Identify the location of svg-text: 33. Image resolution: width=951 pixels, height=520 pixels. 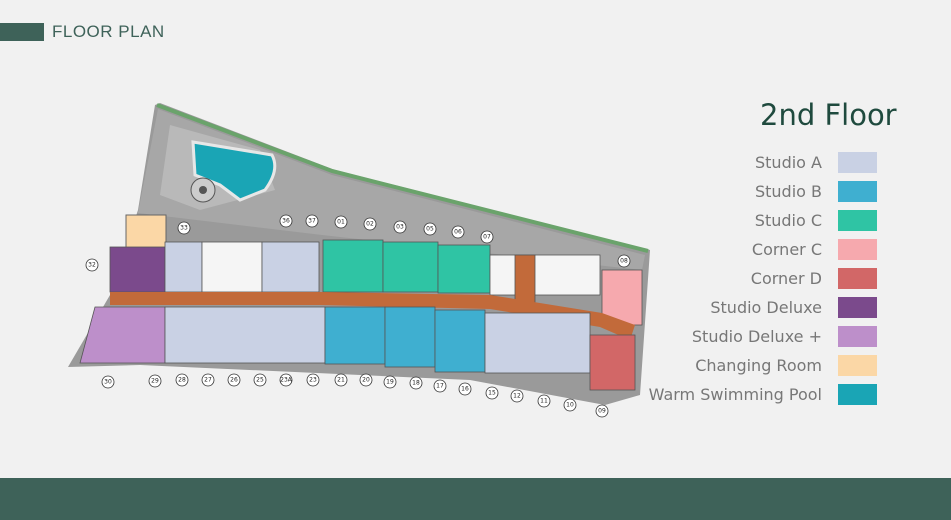
(184, 228).